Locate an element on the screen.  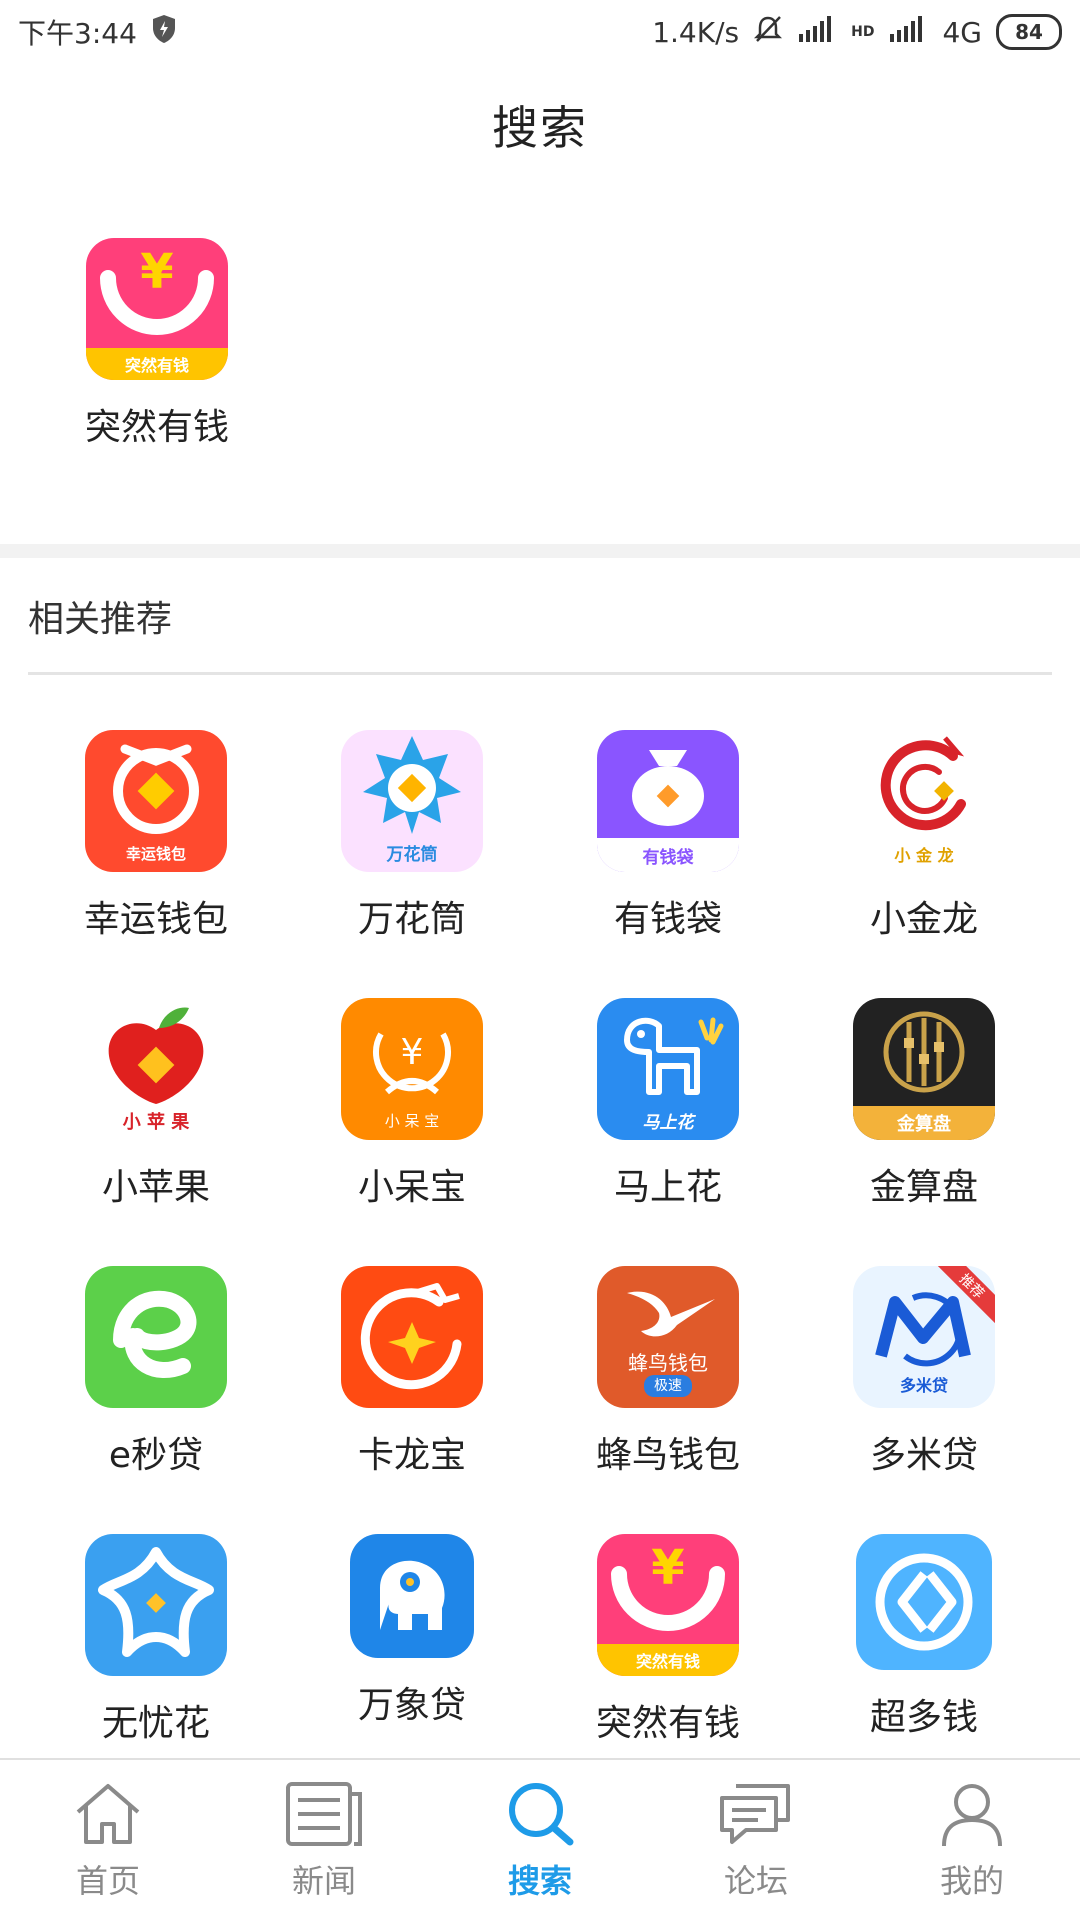
app-badge: 多米贷 is located at coordinates (923, 1385).